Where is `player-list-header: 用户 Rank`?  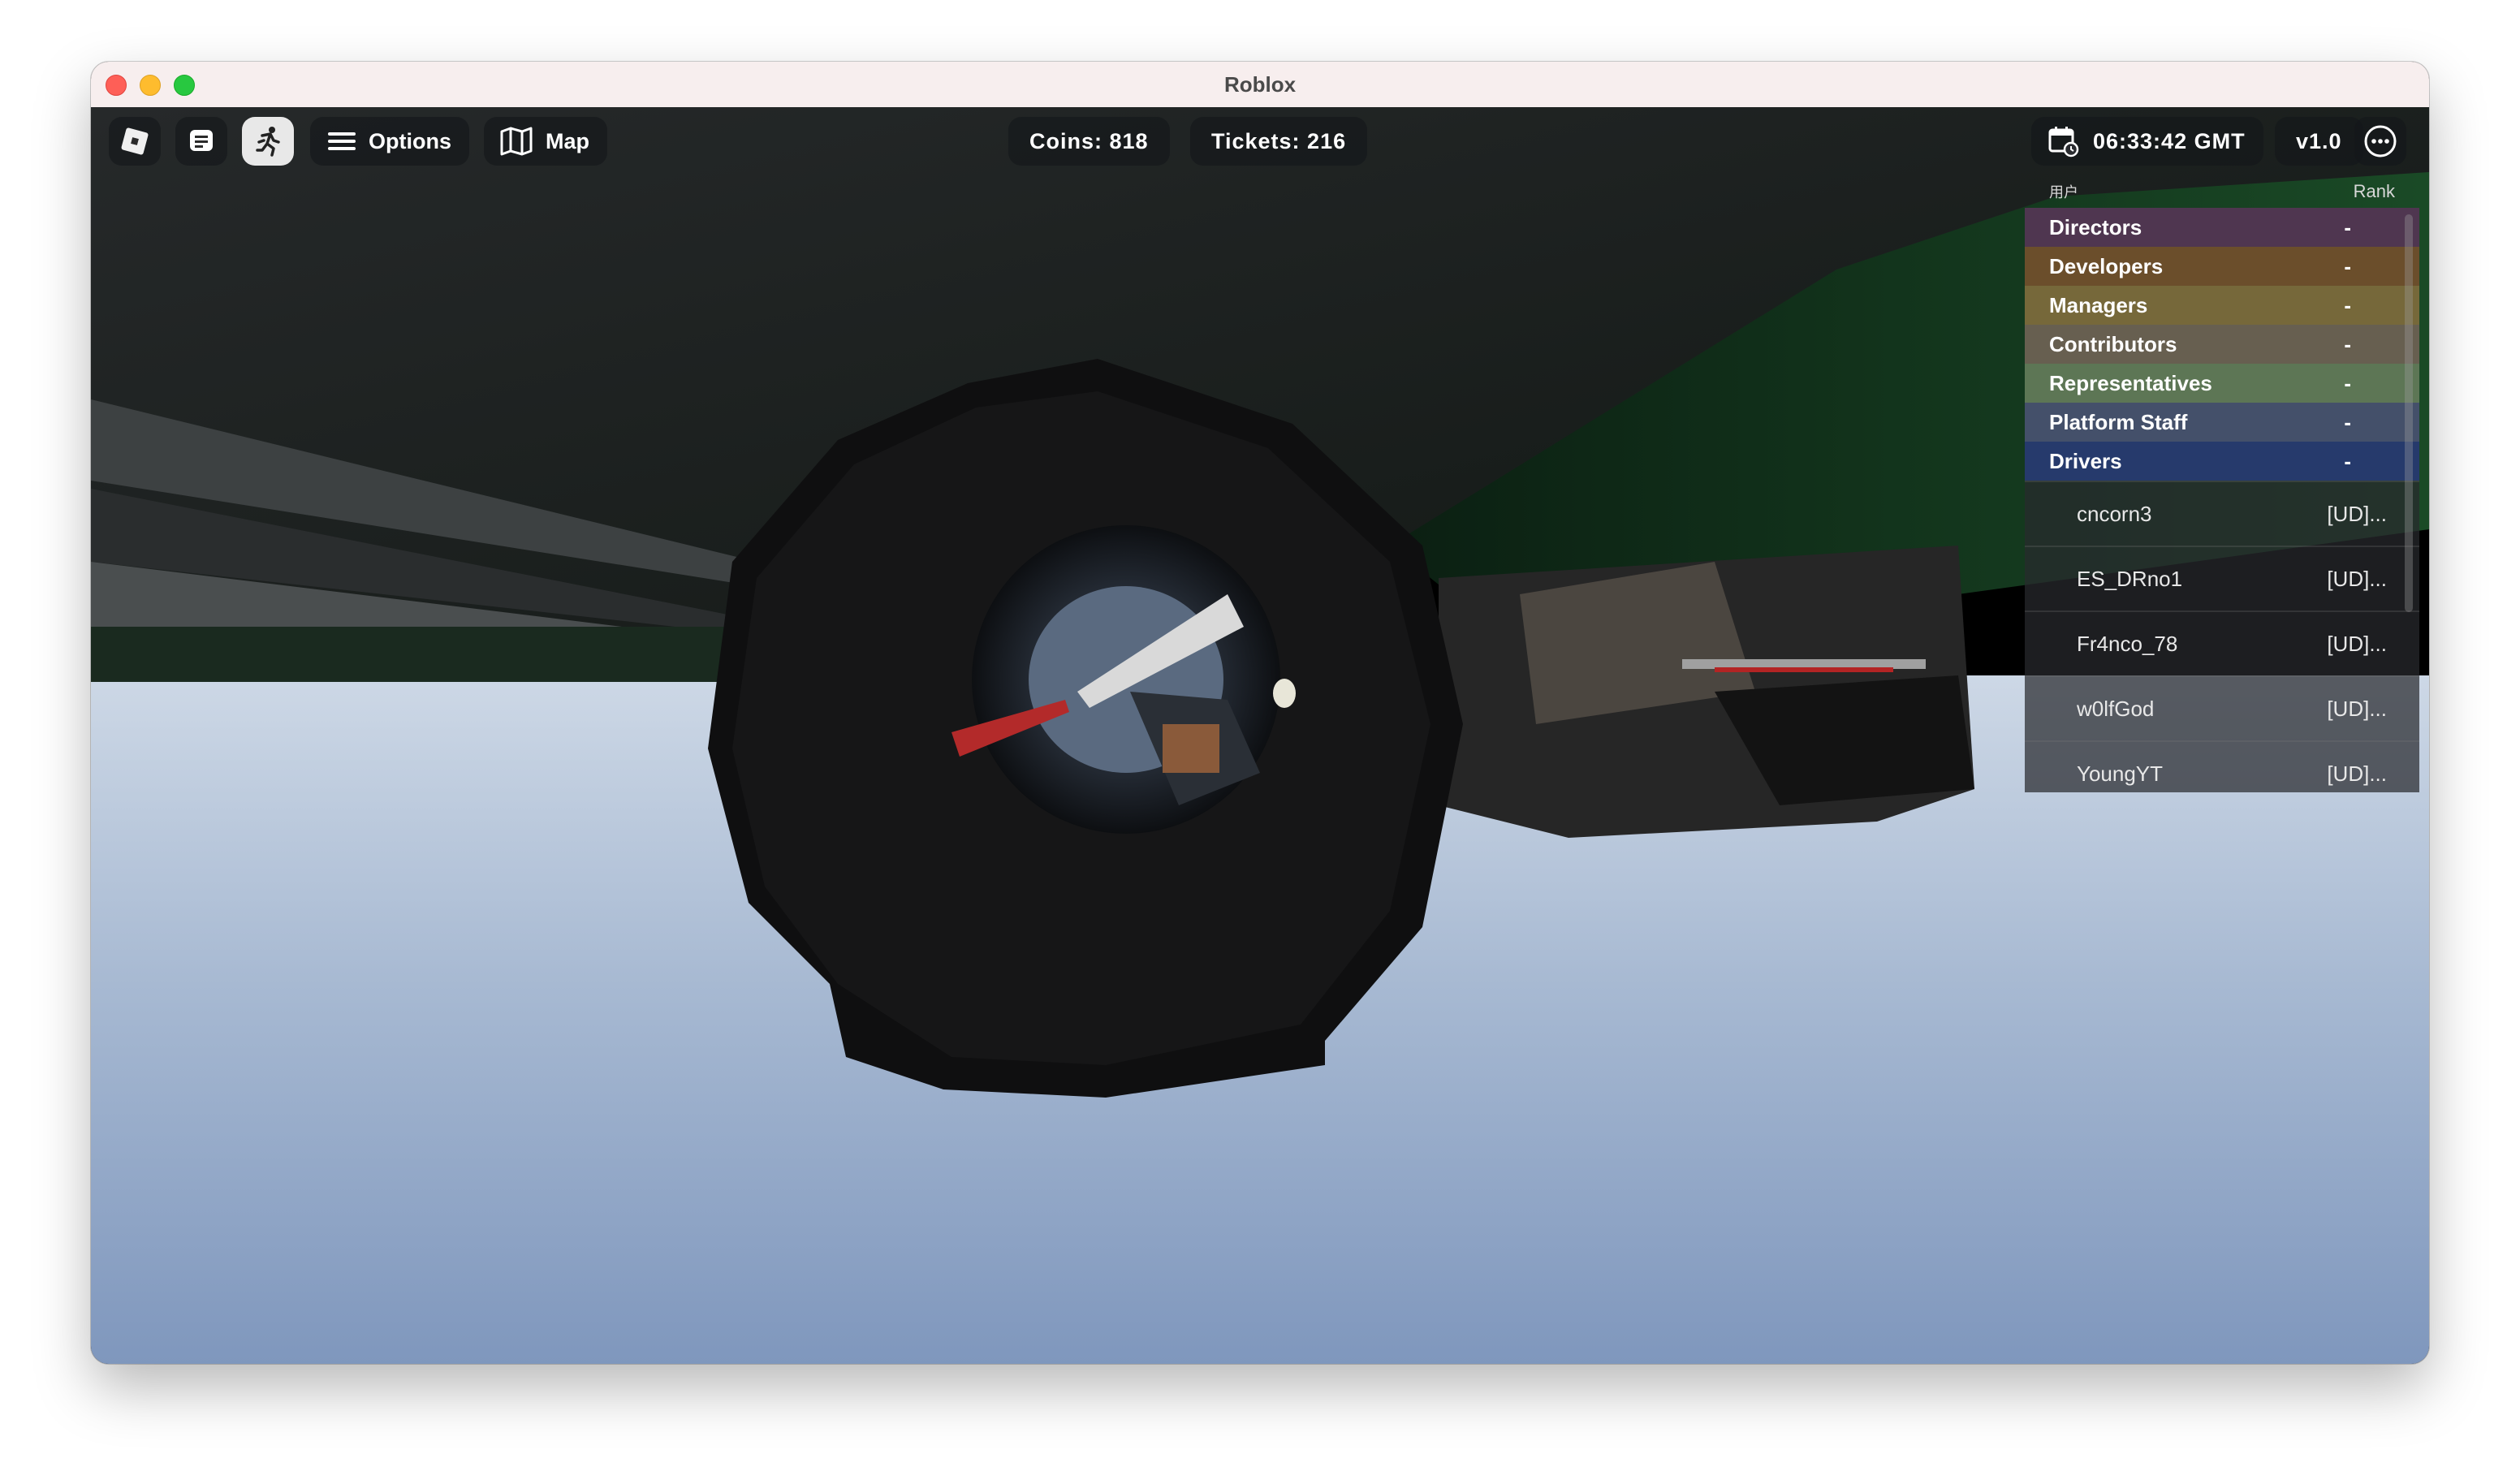
player-list-header: 用户 Rank is located at coordinates (2222, 191).